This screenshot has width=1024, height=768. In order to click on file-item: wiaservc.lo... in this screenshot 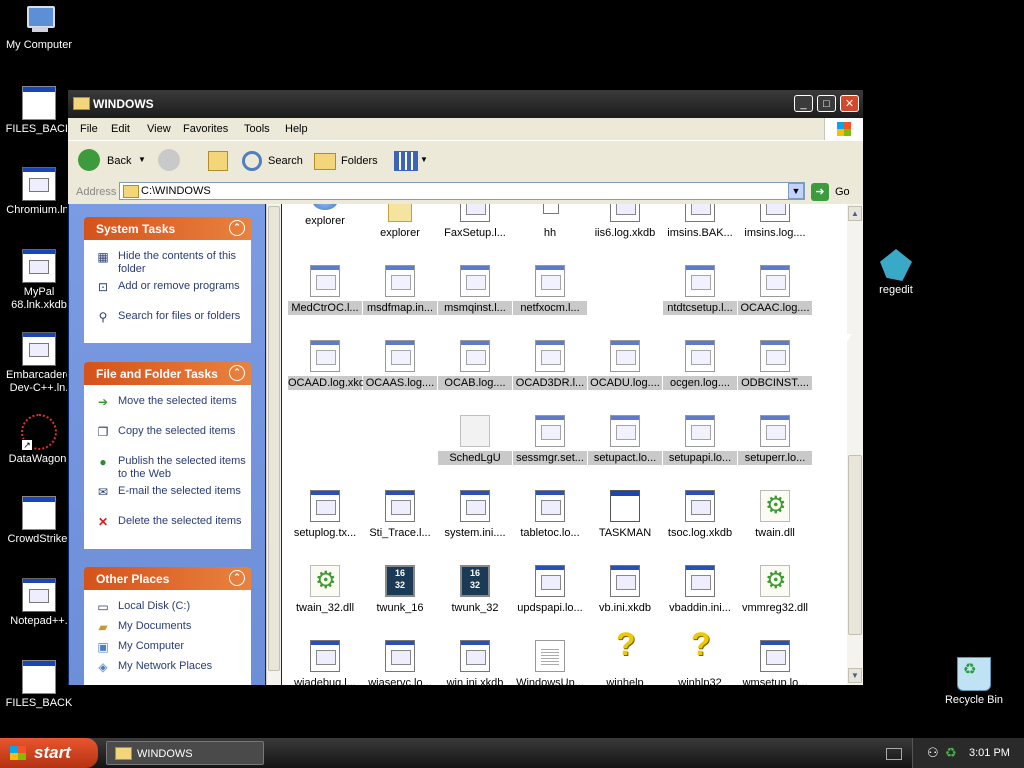, I will do `click(400, 662)`.